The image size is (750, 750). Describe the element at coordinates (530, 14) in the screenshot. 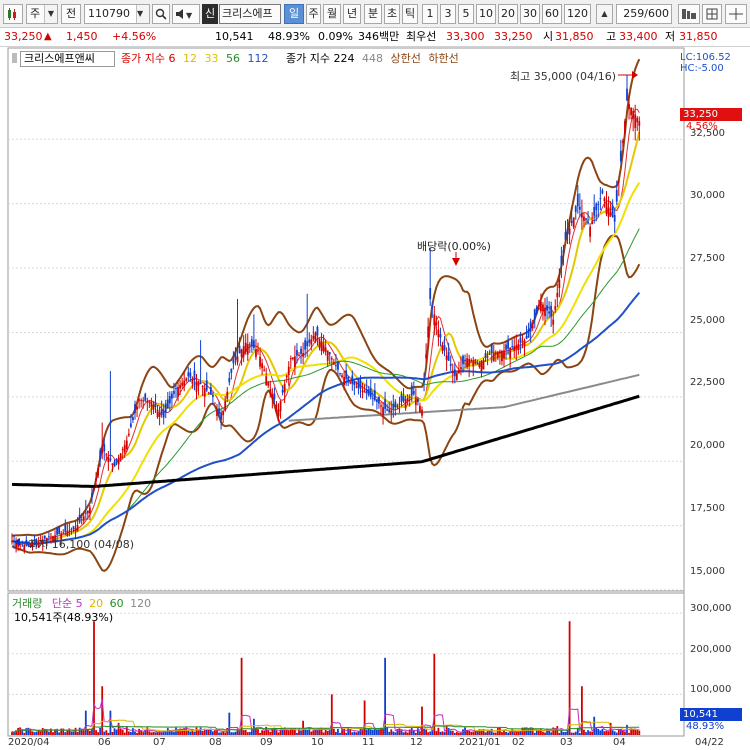

I see `interval-30-button: 30` at that location.